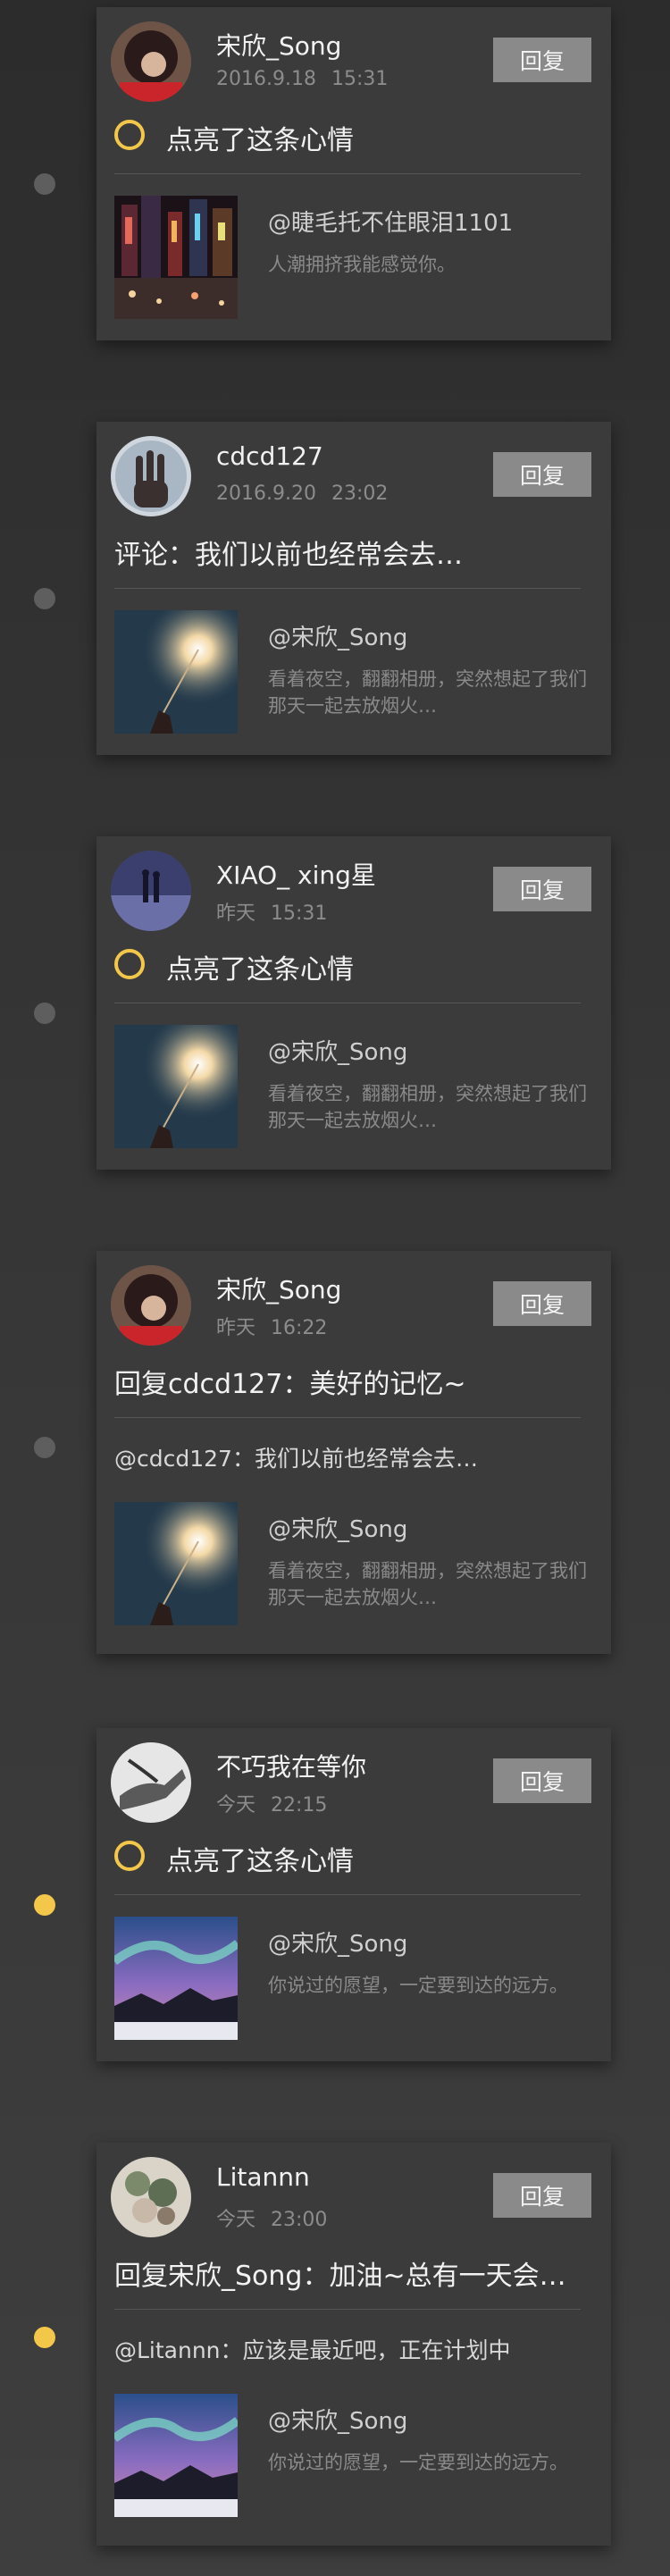 The width and height of the screenshot is (670, 2576). What do you see at coordinates (269, 456) in the screenshot?
I see `username: cdcd127` at bounding box center [269, 456].